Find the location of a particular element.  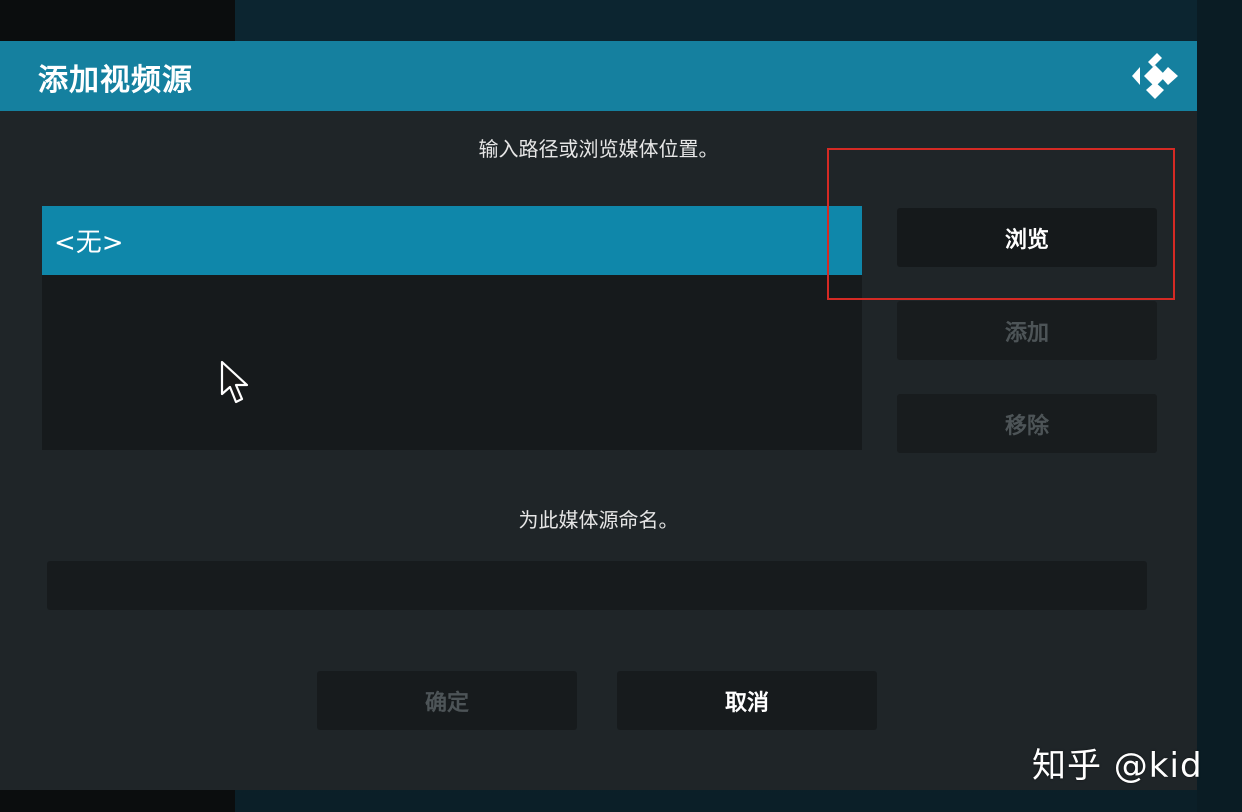

name-hint: 为此媒体源命名。 is located at coordinates (598, 520).